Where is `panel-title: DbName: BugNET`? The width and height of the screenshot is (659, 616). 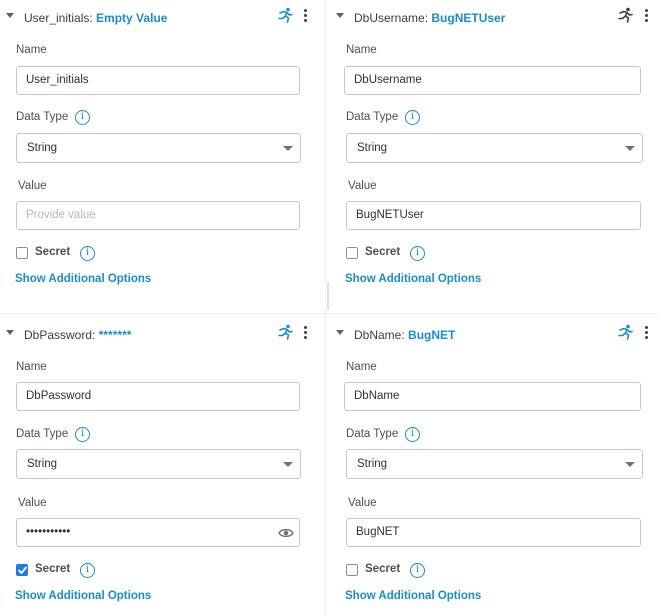 panel-title: DbName: BugNET is located at coordinates (404, 335).